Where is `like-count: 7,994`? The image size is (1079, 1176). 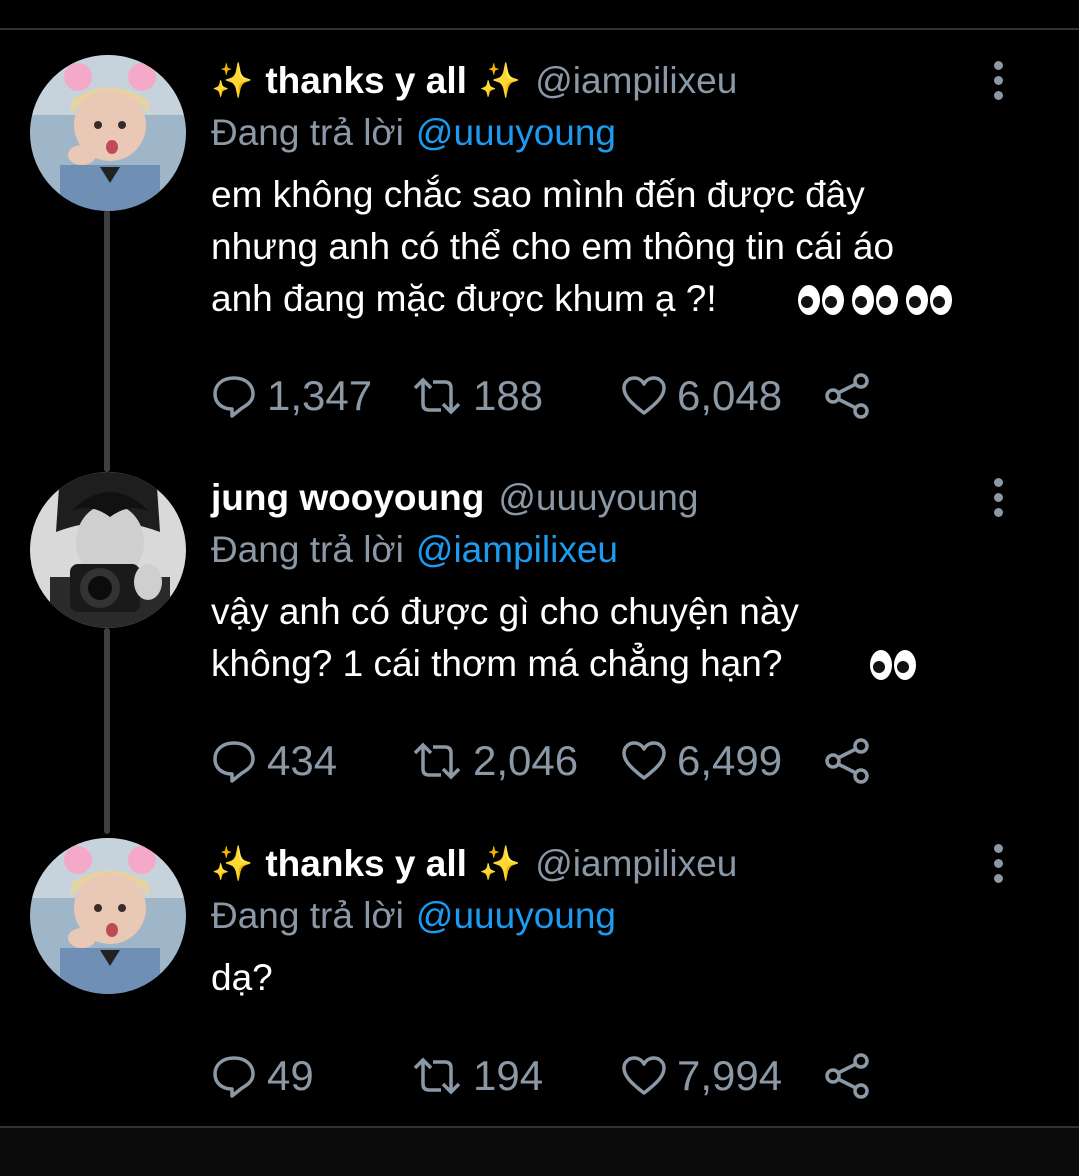 like-count: 7,994 is located at coordinates (730, 1075).